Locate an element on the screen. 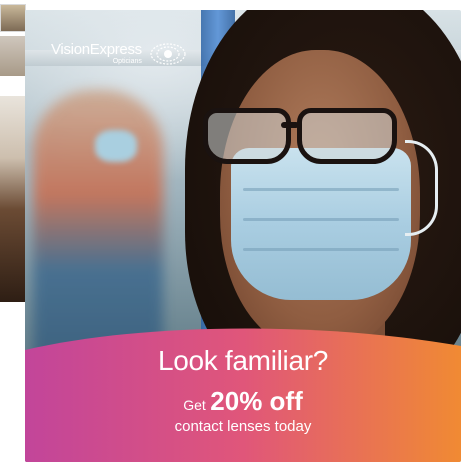 The height and width of the screenshot is (462, 461). background-thumbnail is located at coordinates (13, 18).